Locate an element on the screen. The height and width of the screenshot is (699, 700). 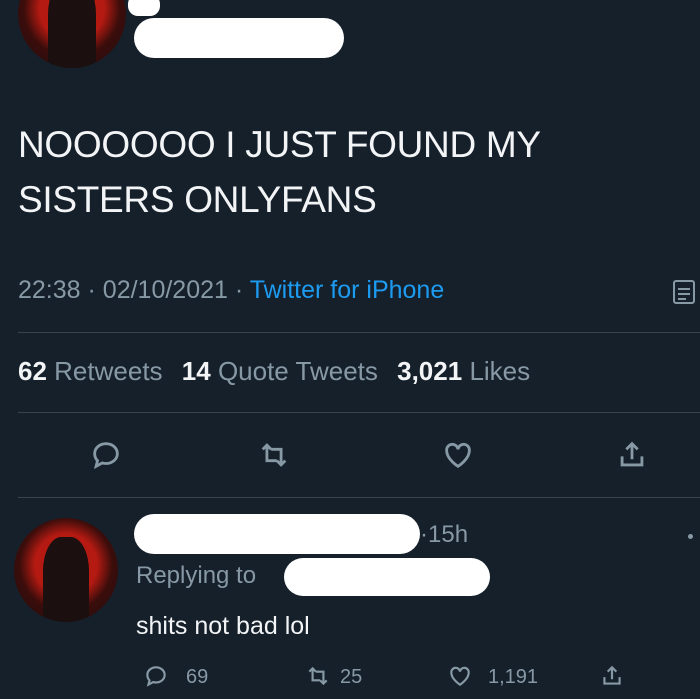
reply-timestamp: ·15h is located at coordinates (444, 535).